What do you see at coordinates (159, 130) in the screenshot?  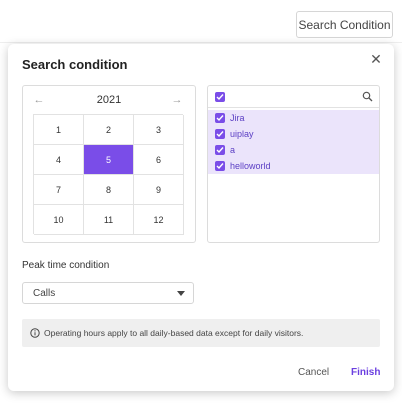 I see `month-cell: 3` at bounding box center [159, 130].